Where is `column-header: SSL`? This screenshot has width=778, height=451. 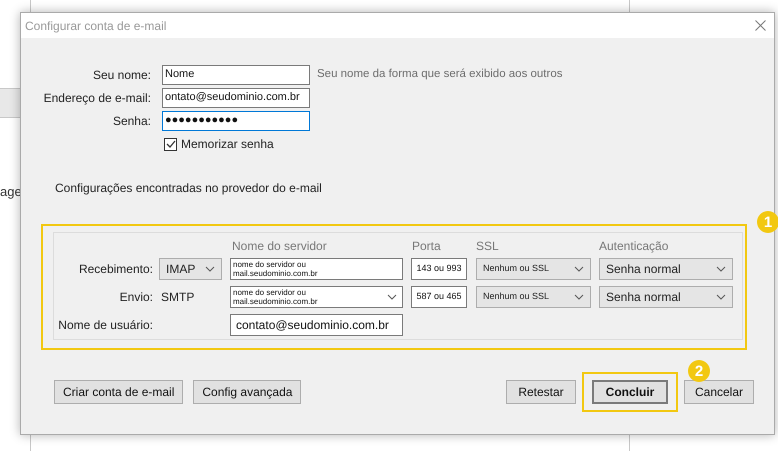
column-header: SSL is located at coordinates (488, 246).